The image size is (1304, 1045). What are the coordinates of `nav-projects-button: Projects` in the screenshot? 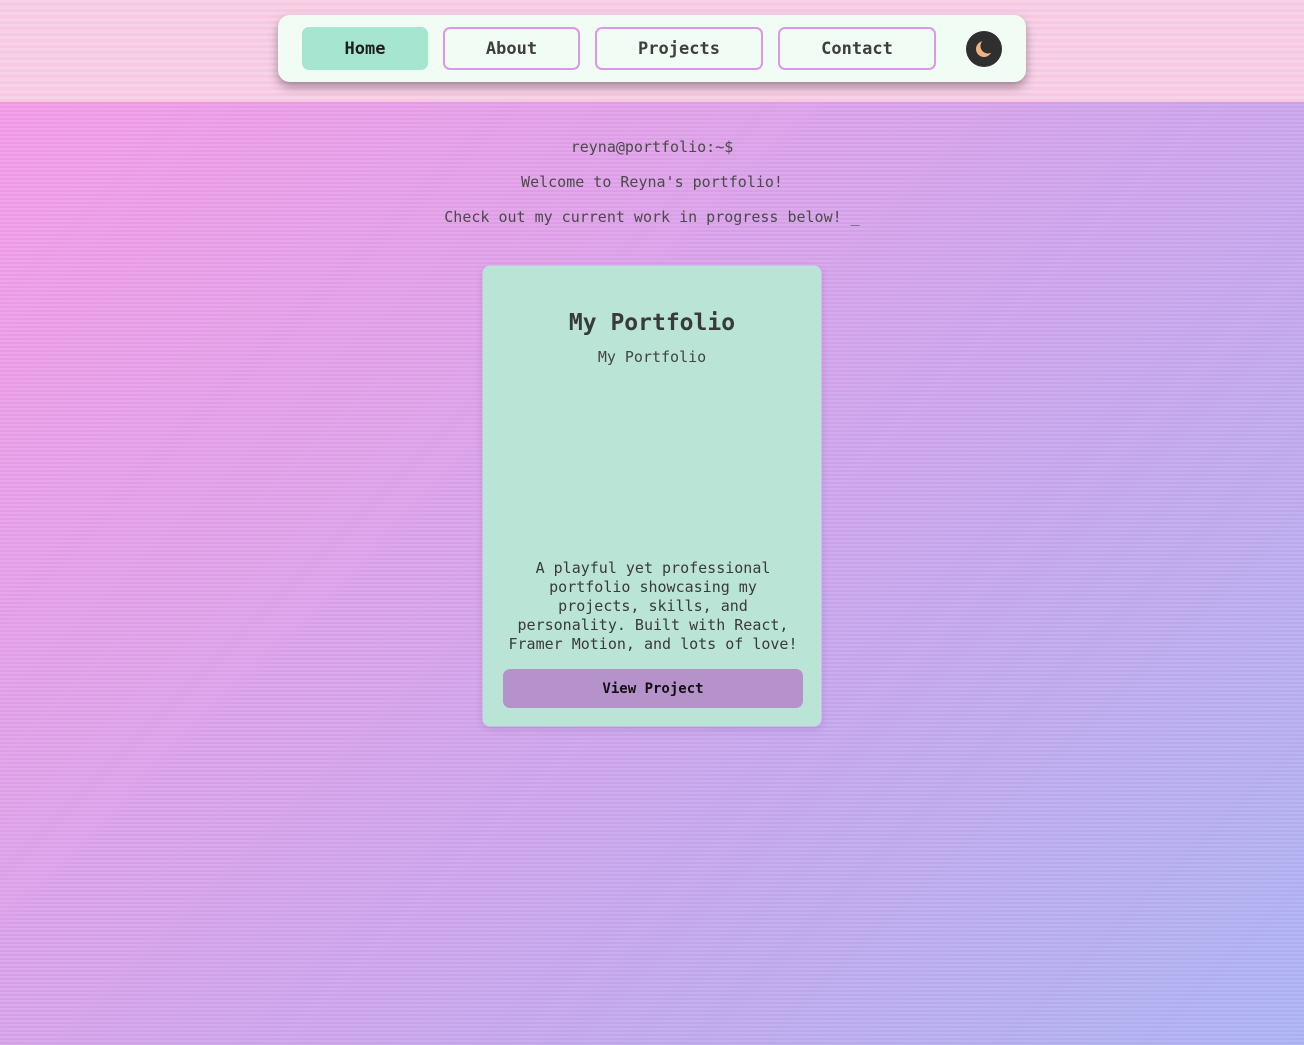 It's located at (679, 48).